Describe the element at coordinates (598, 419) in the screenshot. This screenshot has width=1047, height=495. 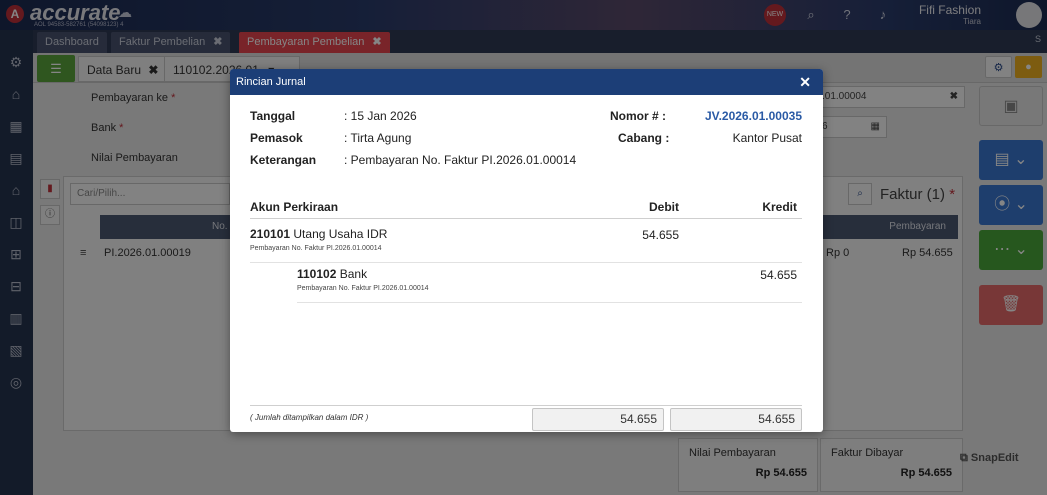
I see `total-debit: 54.655` at that location.